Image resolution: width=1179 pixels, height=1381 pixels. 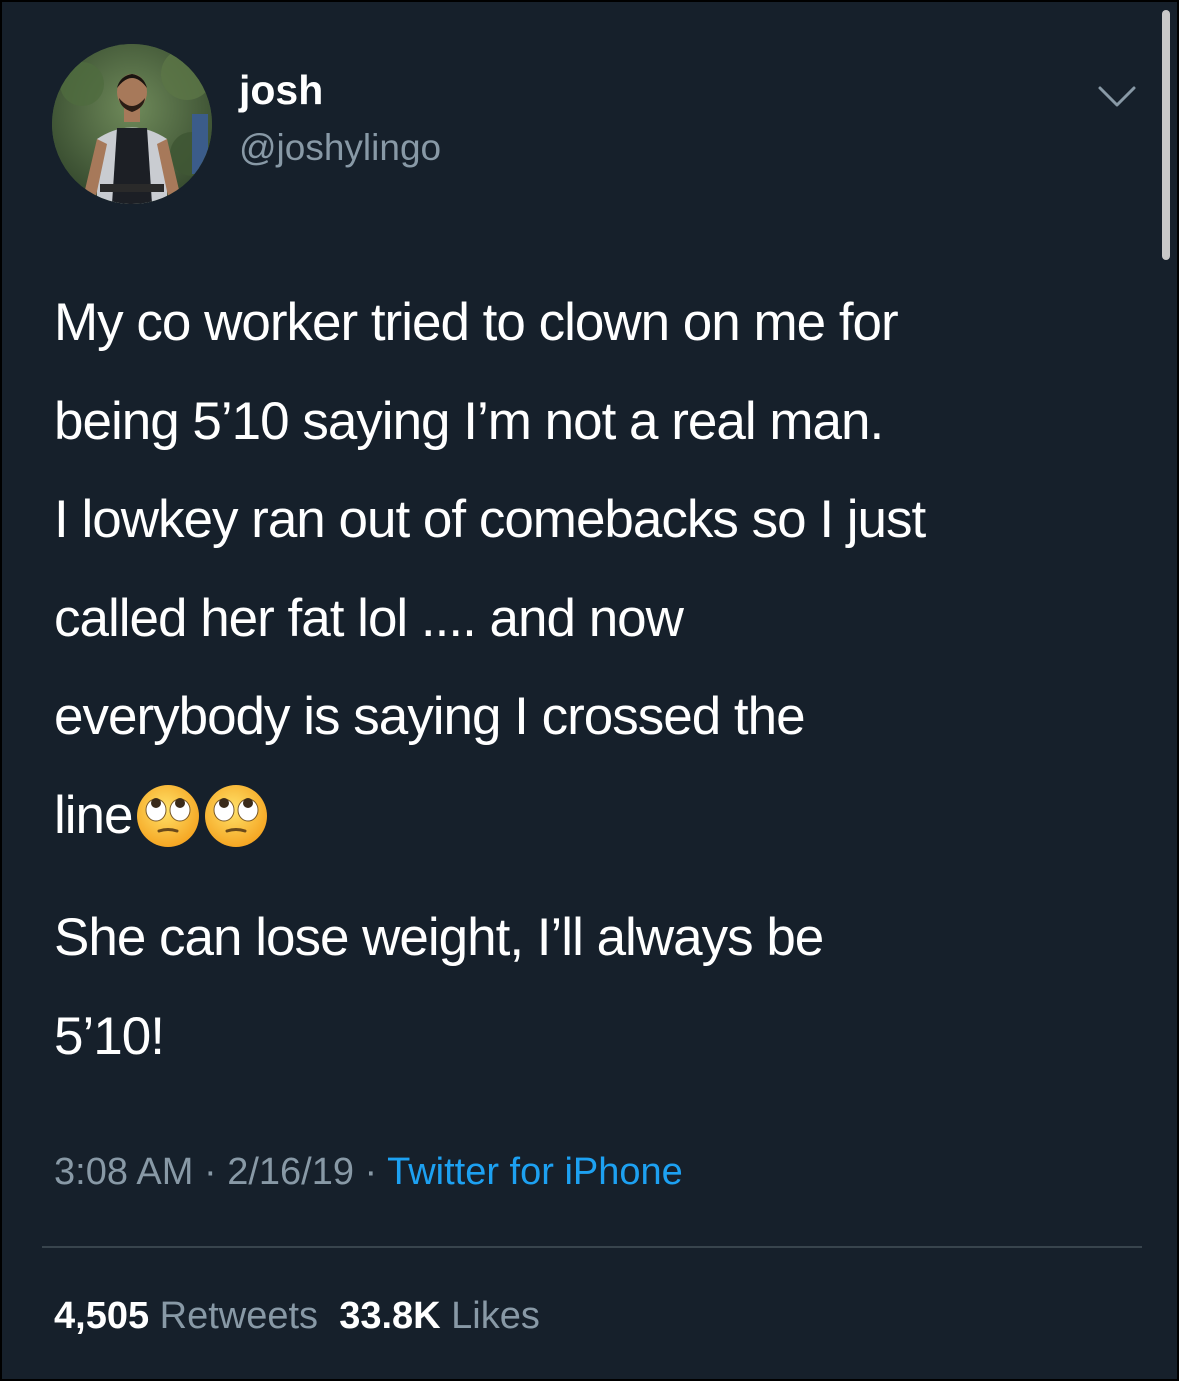 What do you see at coordinates (94, 815) in the screenshot?
I see `tweet-line: line` at bounding box center [94, 815].